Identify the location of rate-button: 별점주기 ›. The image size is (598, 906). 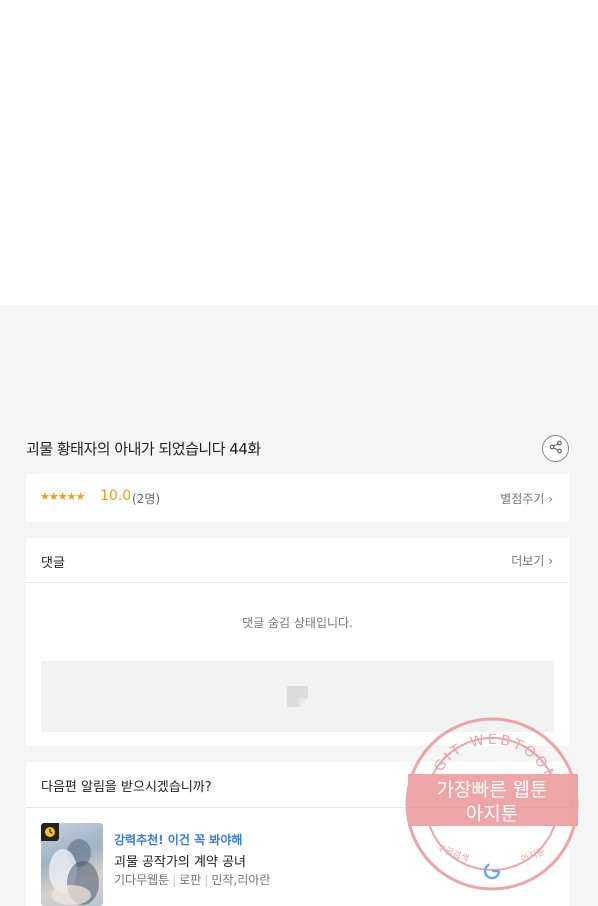
(526, 498).